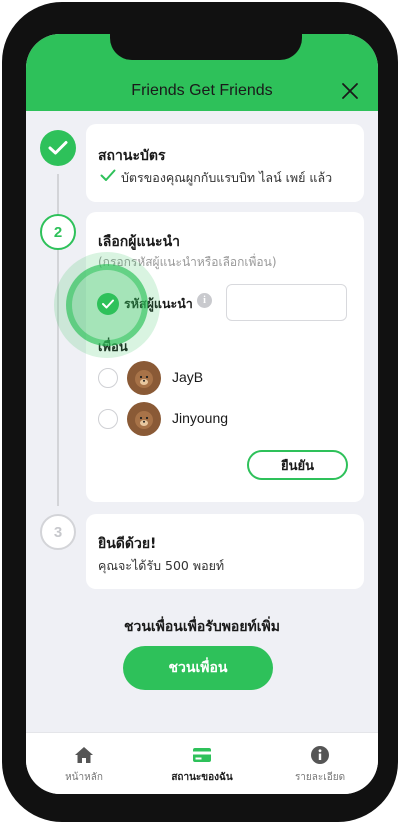 The image size is (400, 824). Describe the element at coordinates (58, 532) in the screenshot. I see `step-3-badge: 3` at that location.